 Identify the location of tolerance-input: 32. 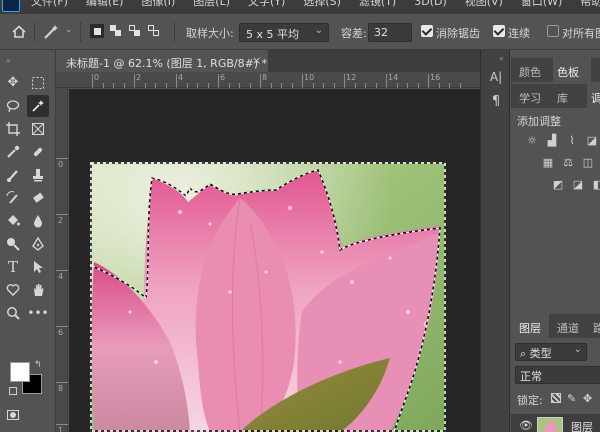
(390, 32).